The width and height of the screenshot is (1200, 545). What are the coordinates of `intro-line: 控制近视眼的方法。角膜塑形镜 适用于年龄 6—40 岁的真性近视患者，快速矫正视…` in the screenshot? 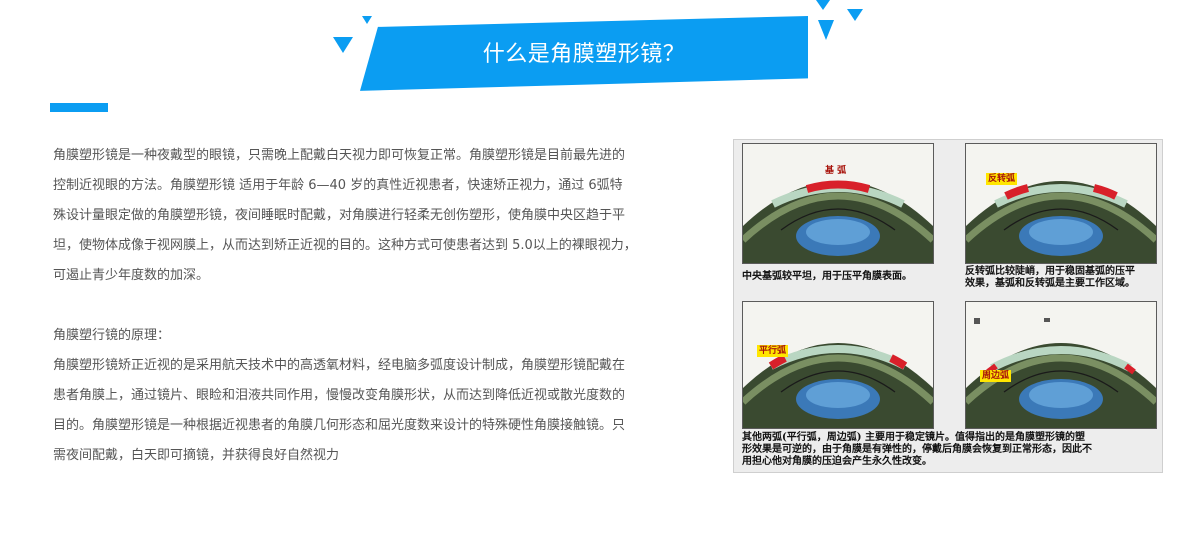 It's located at (338, 185).